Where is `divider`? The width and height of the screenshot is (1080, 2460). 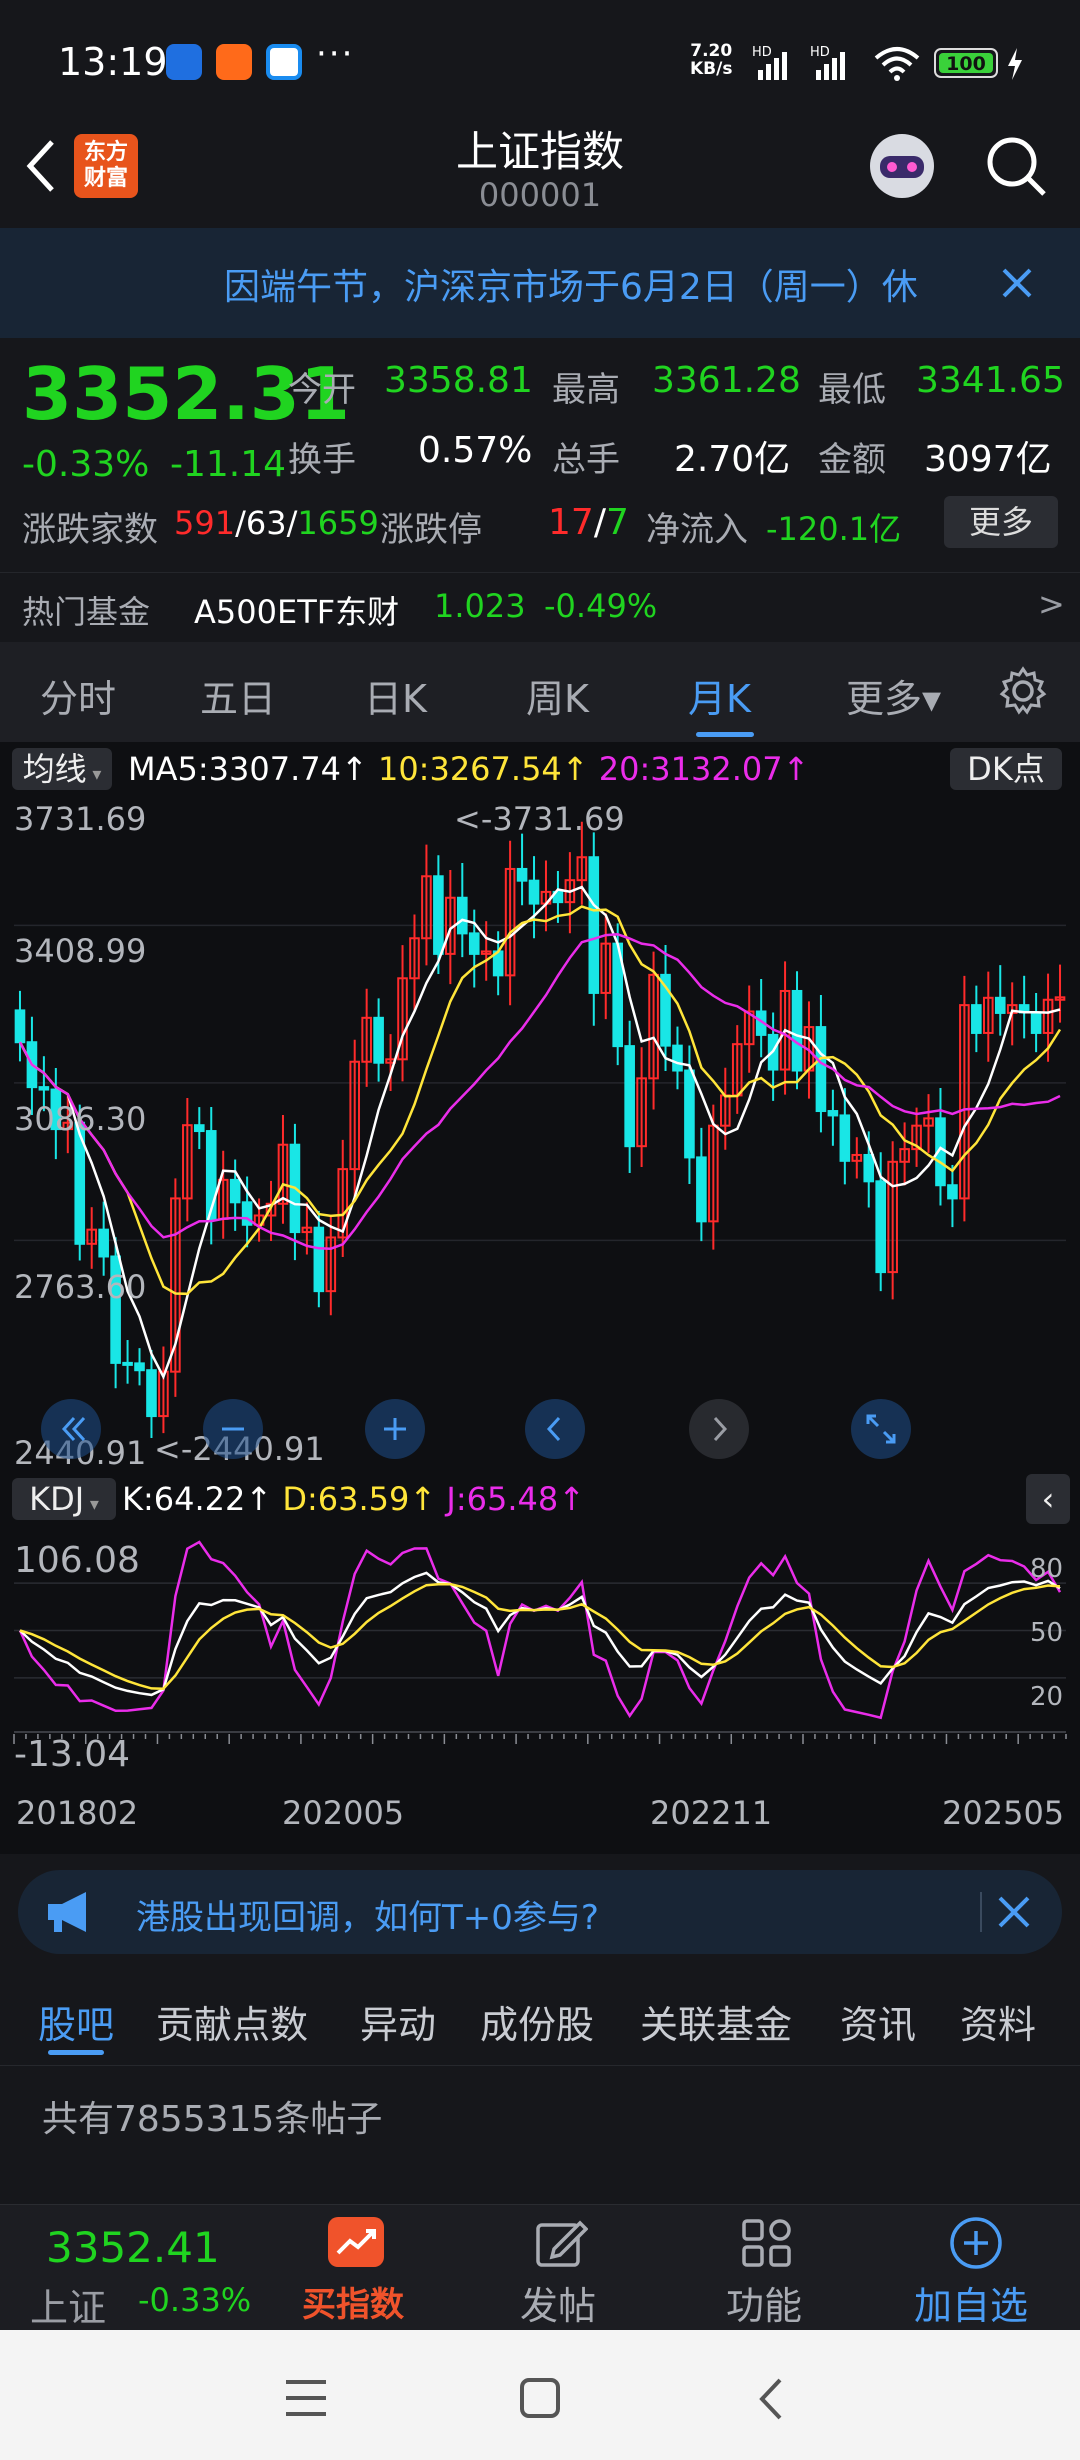 divider is located at coordinates (981, 1912).